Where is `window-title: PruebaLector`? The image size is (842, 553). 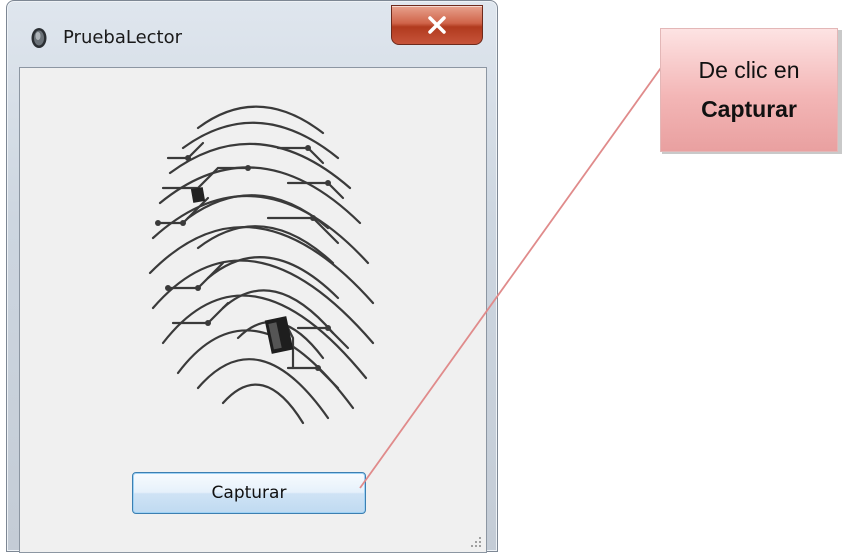
window-title: PruebaLector is located at coordinates (123, 37).